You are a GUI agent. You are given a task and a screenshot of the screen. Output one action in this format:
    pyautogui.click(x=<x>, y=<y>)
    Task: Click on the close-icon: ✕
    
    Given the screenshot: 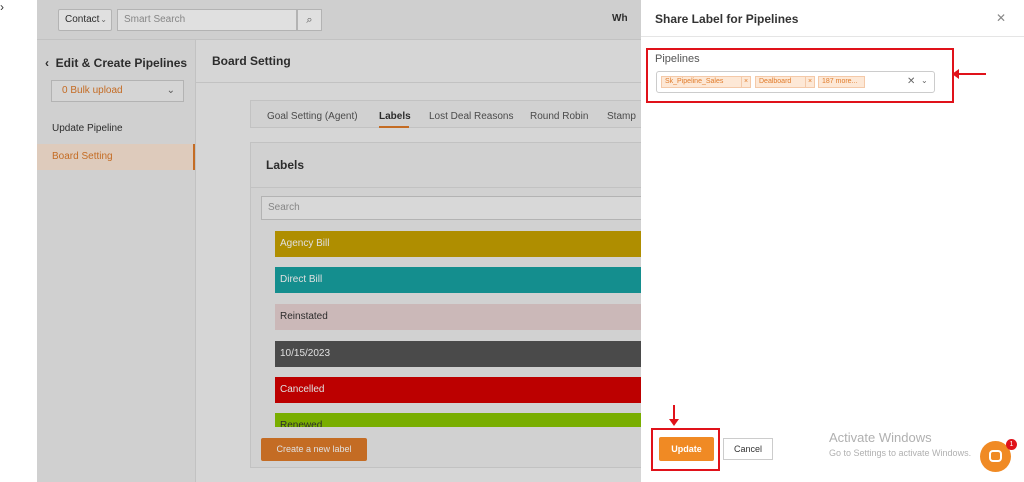 What is the action you would take?
    pyautogui.click(x=1001, y=18)
    